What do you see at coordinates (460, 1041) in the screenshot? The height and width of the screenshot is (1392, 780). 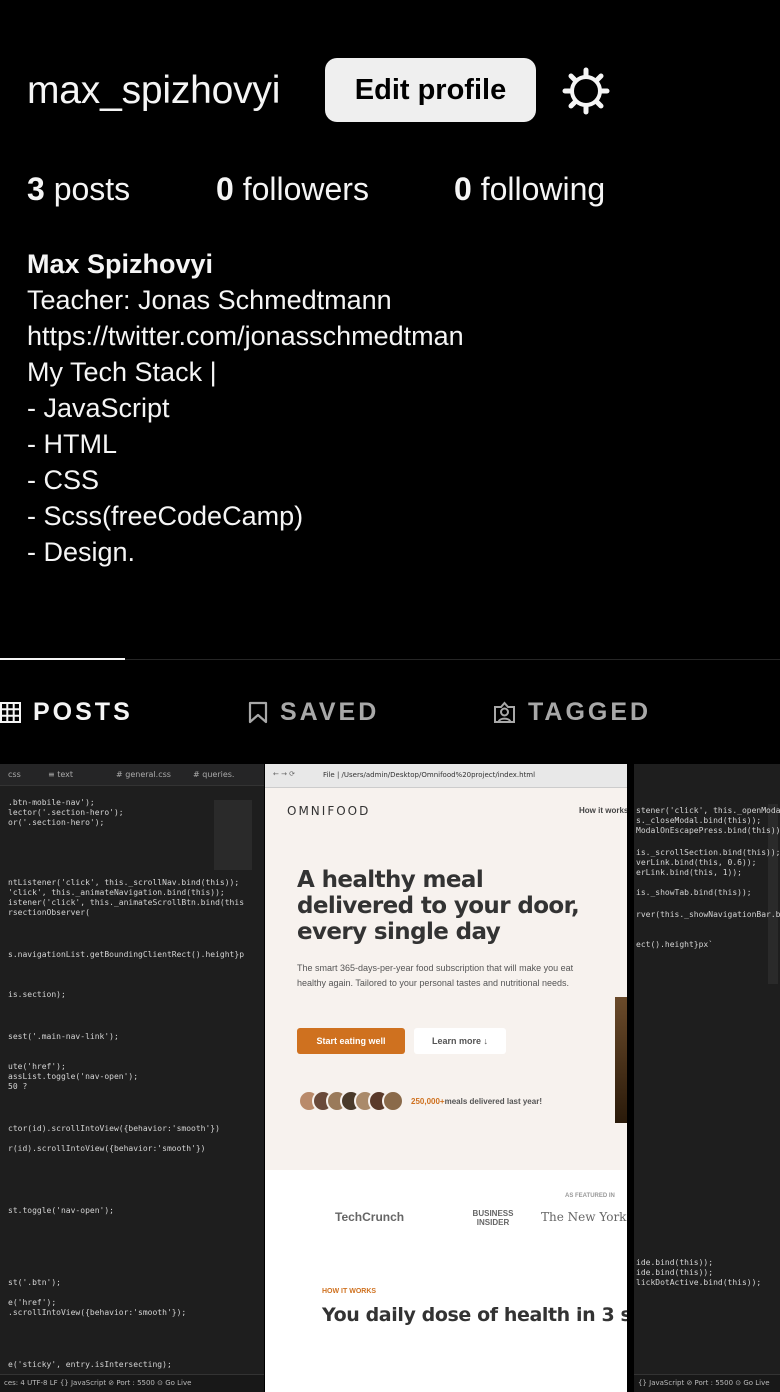 I see `learn-more-button: Learn more ↓` at bounding box center [460, 1041].